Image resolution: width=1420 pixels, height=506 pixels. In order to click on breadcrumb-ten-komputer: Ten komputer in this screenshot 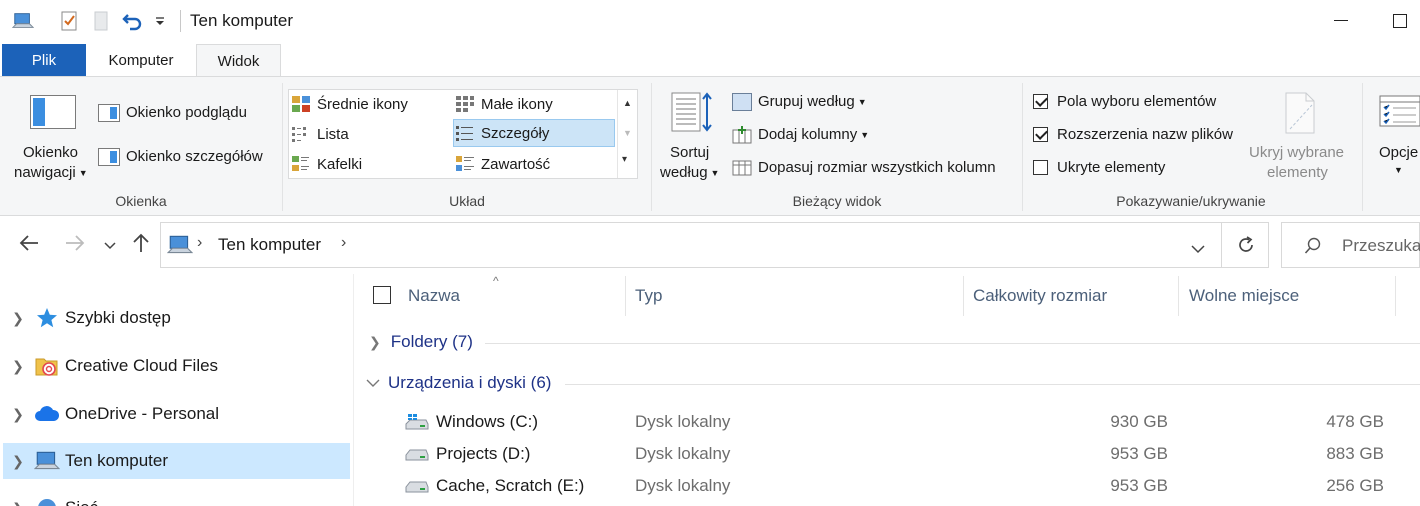, I will do `click(269, 245)`.